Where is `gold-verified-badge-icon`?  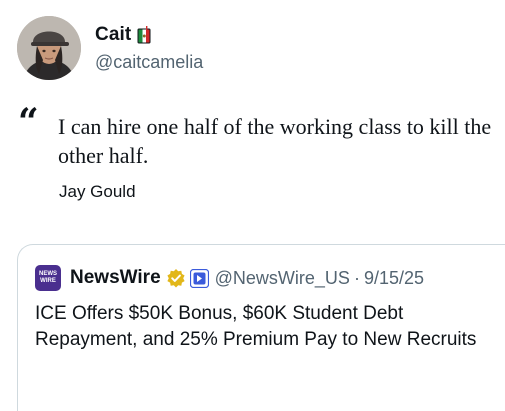 gold-verified-badge-icon is located at coordinates (176, 278).